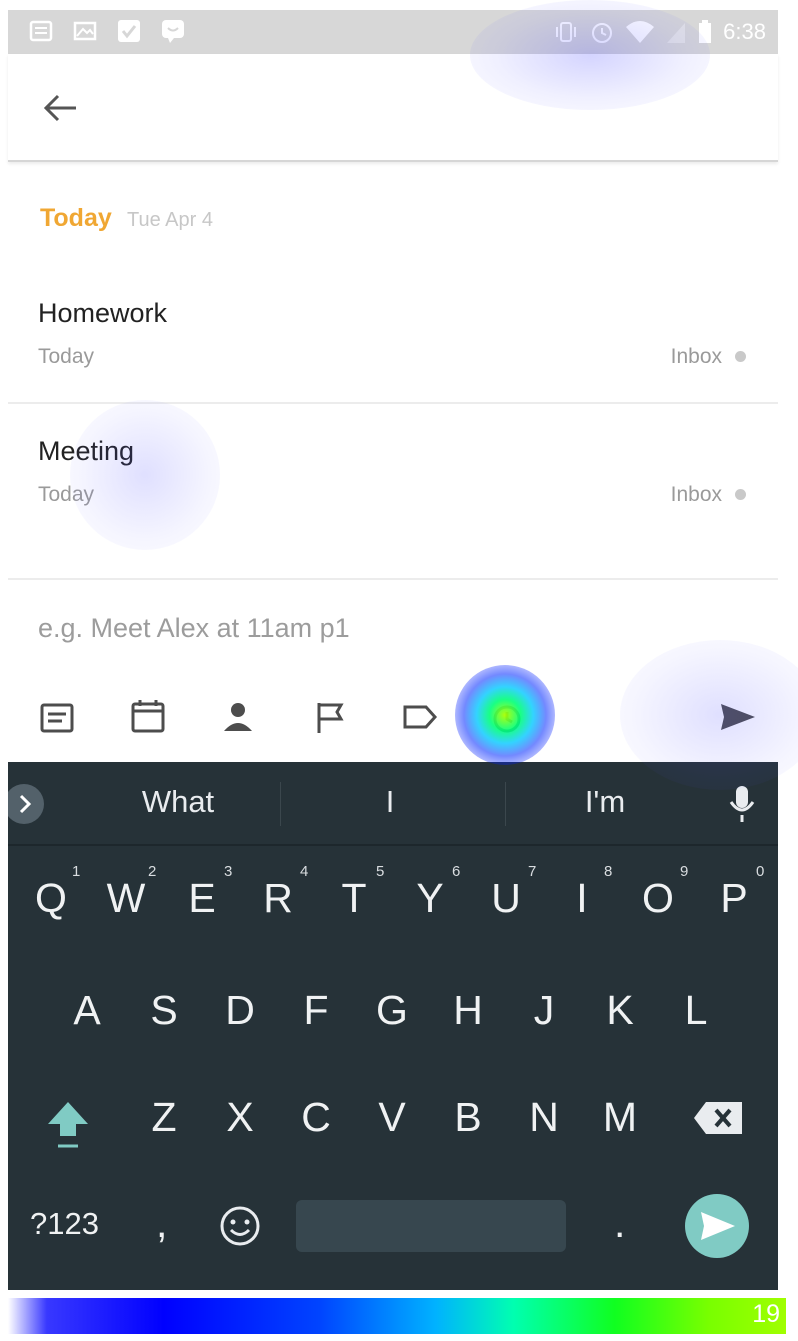 The width and height of the screenshot is (798, 1341). I want to click on key-hint: 3, so click(228, 871).